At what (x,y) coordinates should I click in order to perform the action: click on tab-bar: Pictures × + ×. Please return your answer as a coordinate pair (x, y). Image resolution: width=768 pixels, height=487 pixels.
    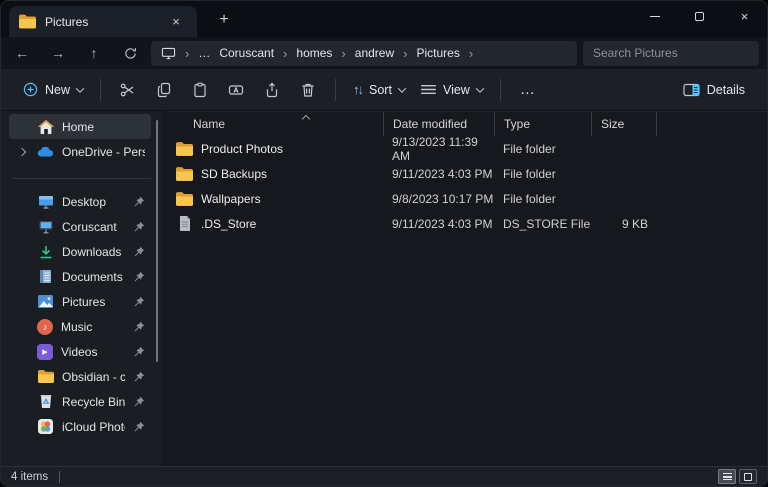
    Looking at the image, I should click on (384, 19).